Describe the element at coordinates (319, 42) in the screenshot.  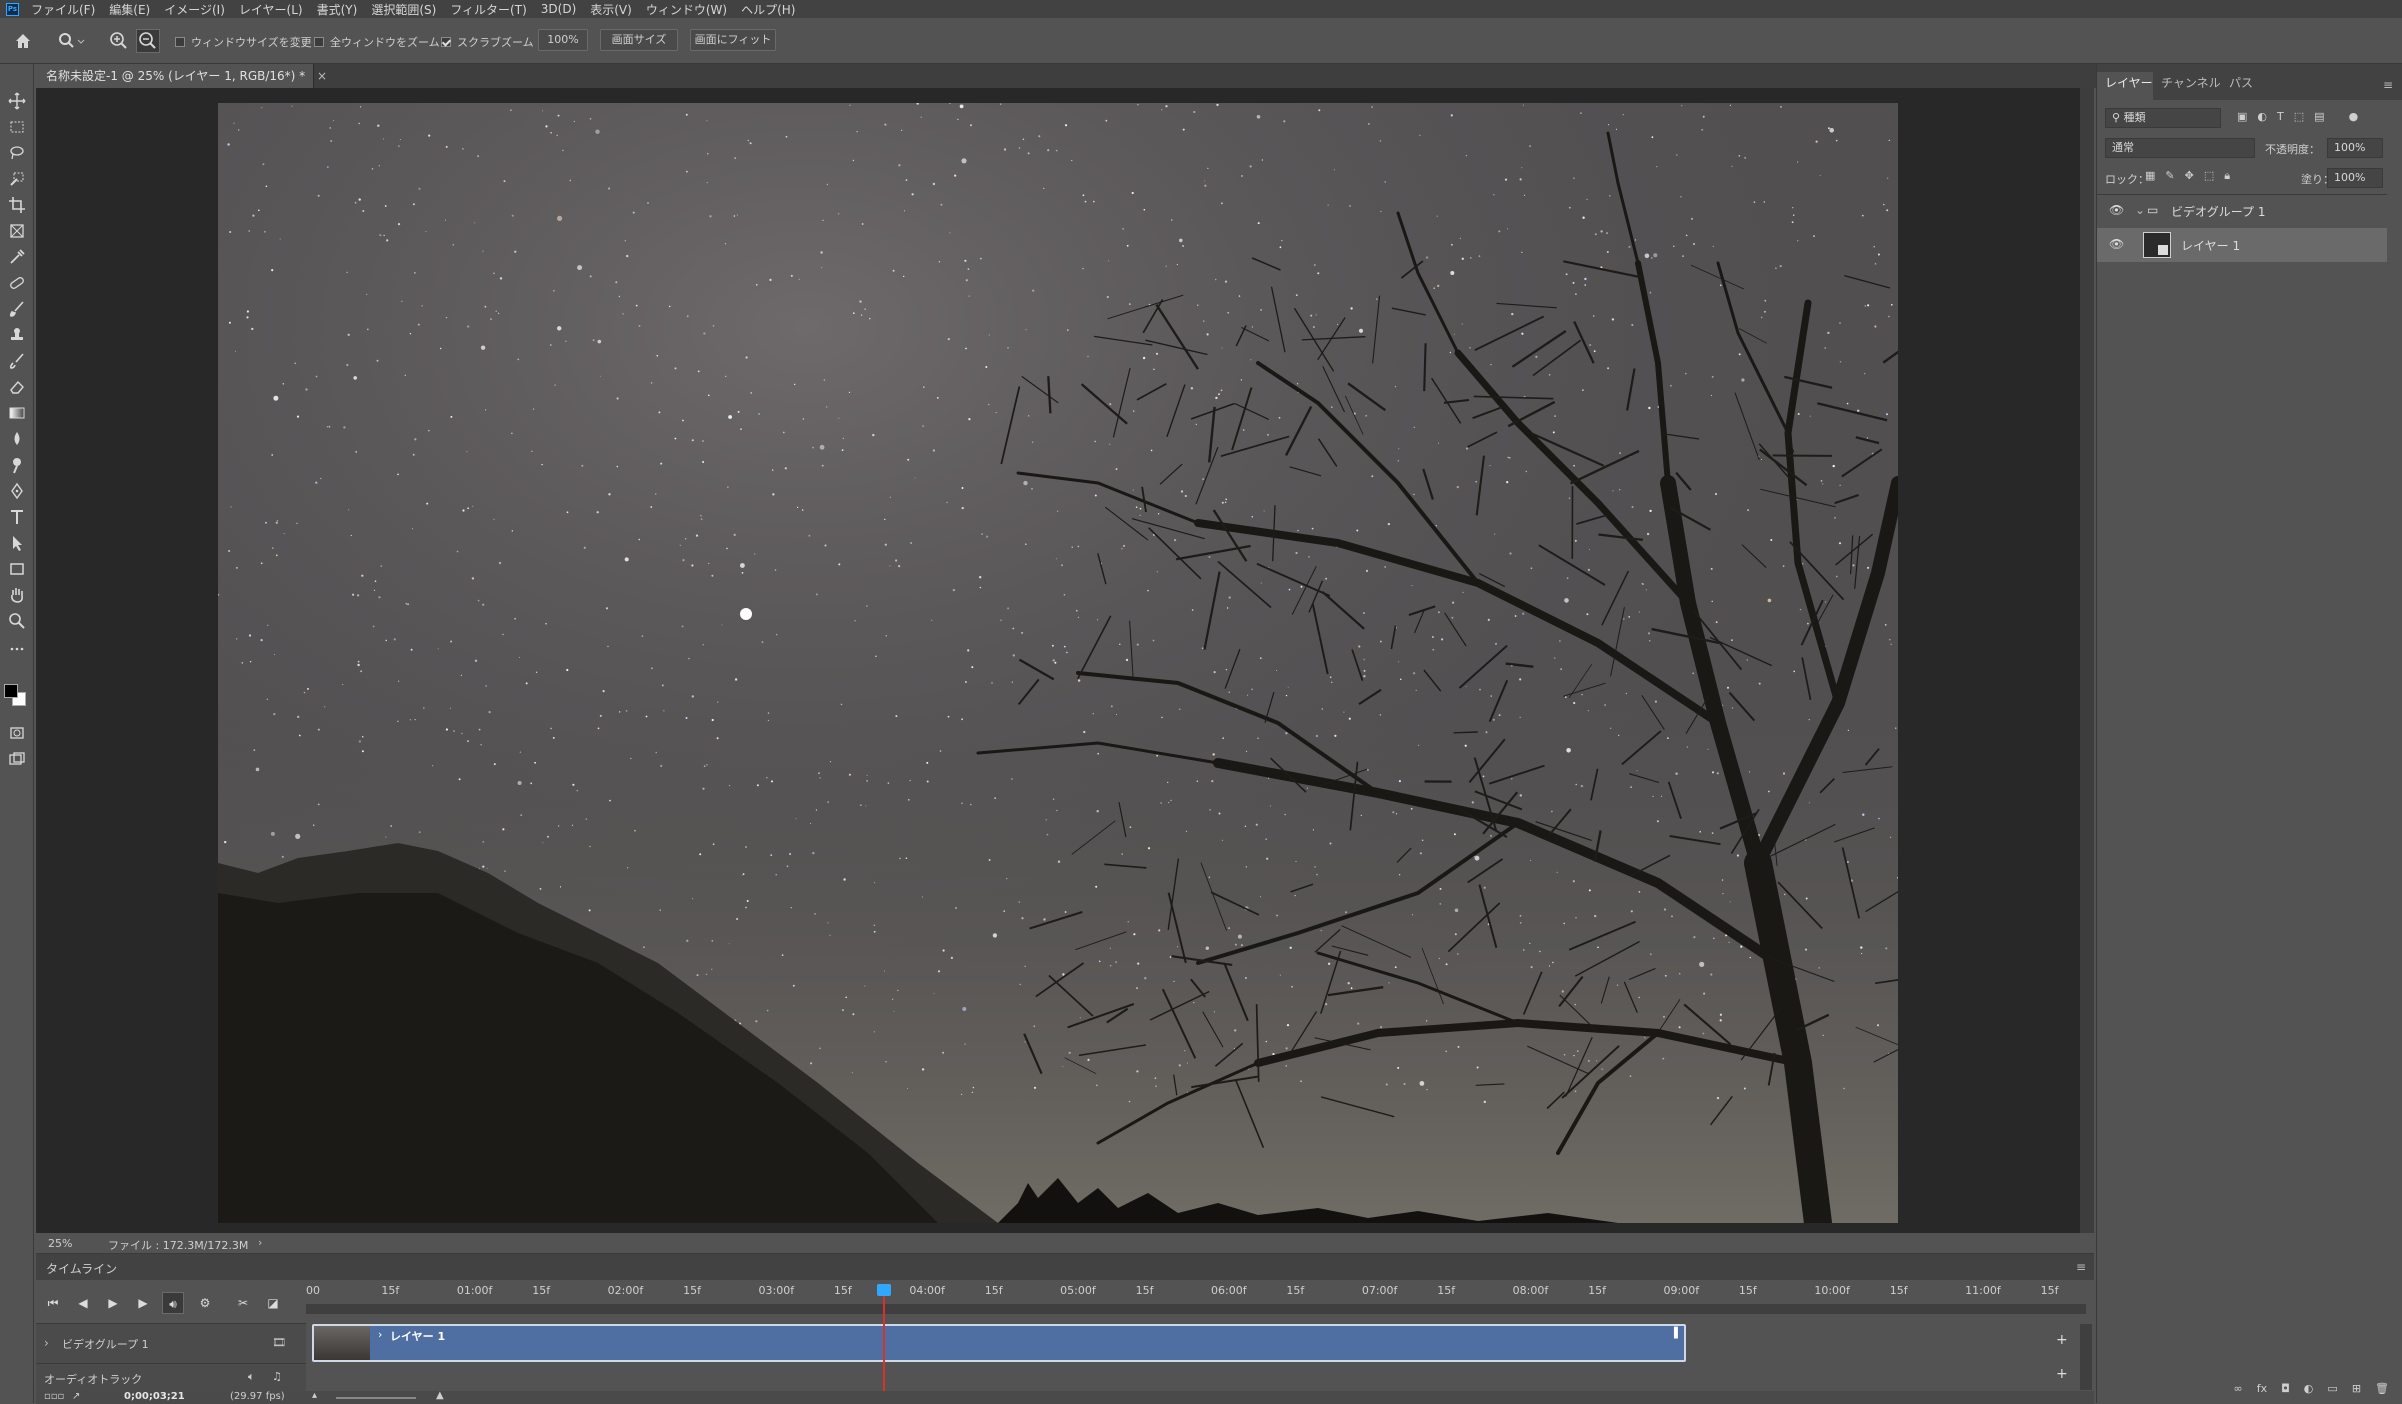
I see `zoom-all-box` at that location.